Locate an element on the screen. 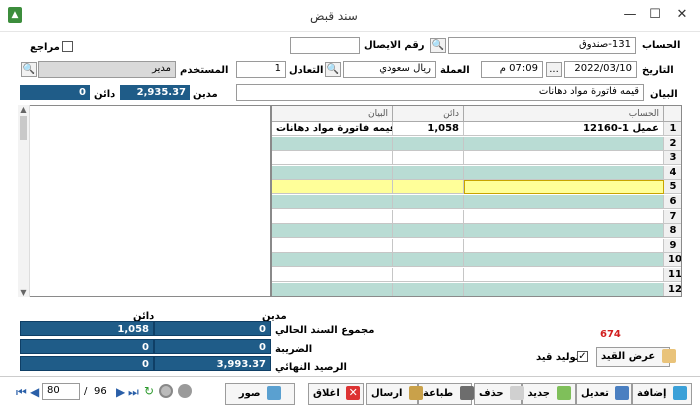 The height and width of the screenshot is (420, 700). current-total-label: مجموع السند الحالي is located at coordinates (325, 330).